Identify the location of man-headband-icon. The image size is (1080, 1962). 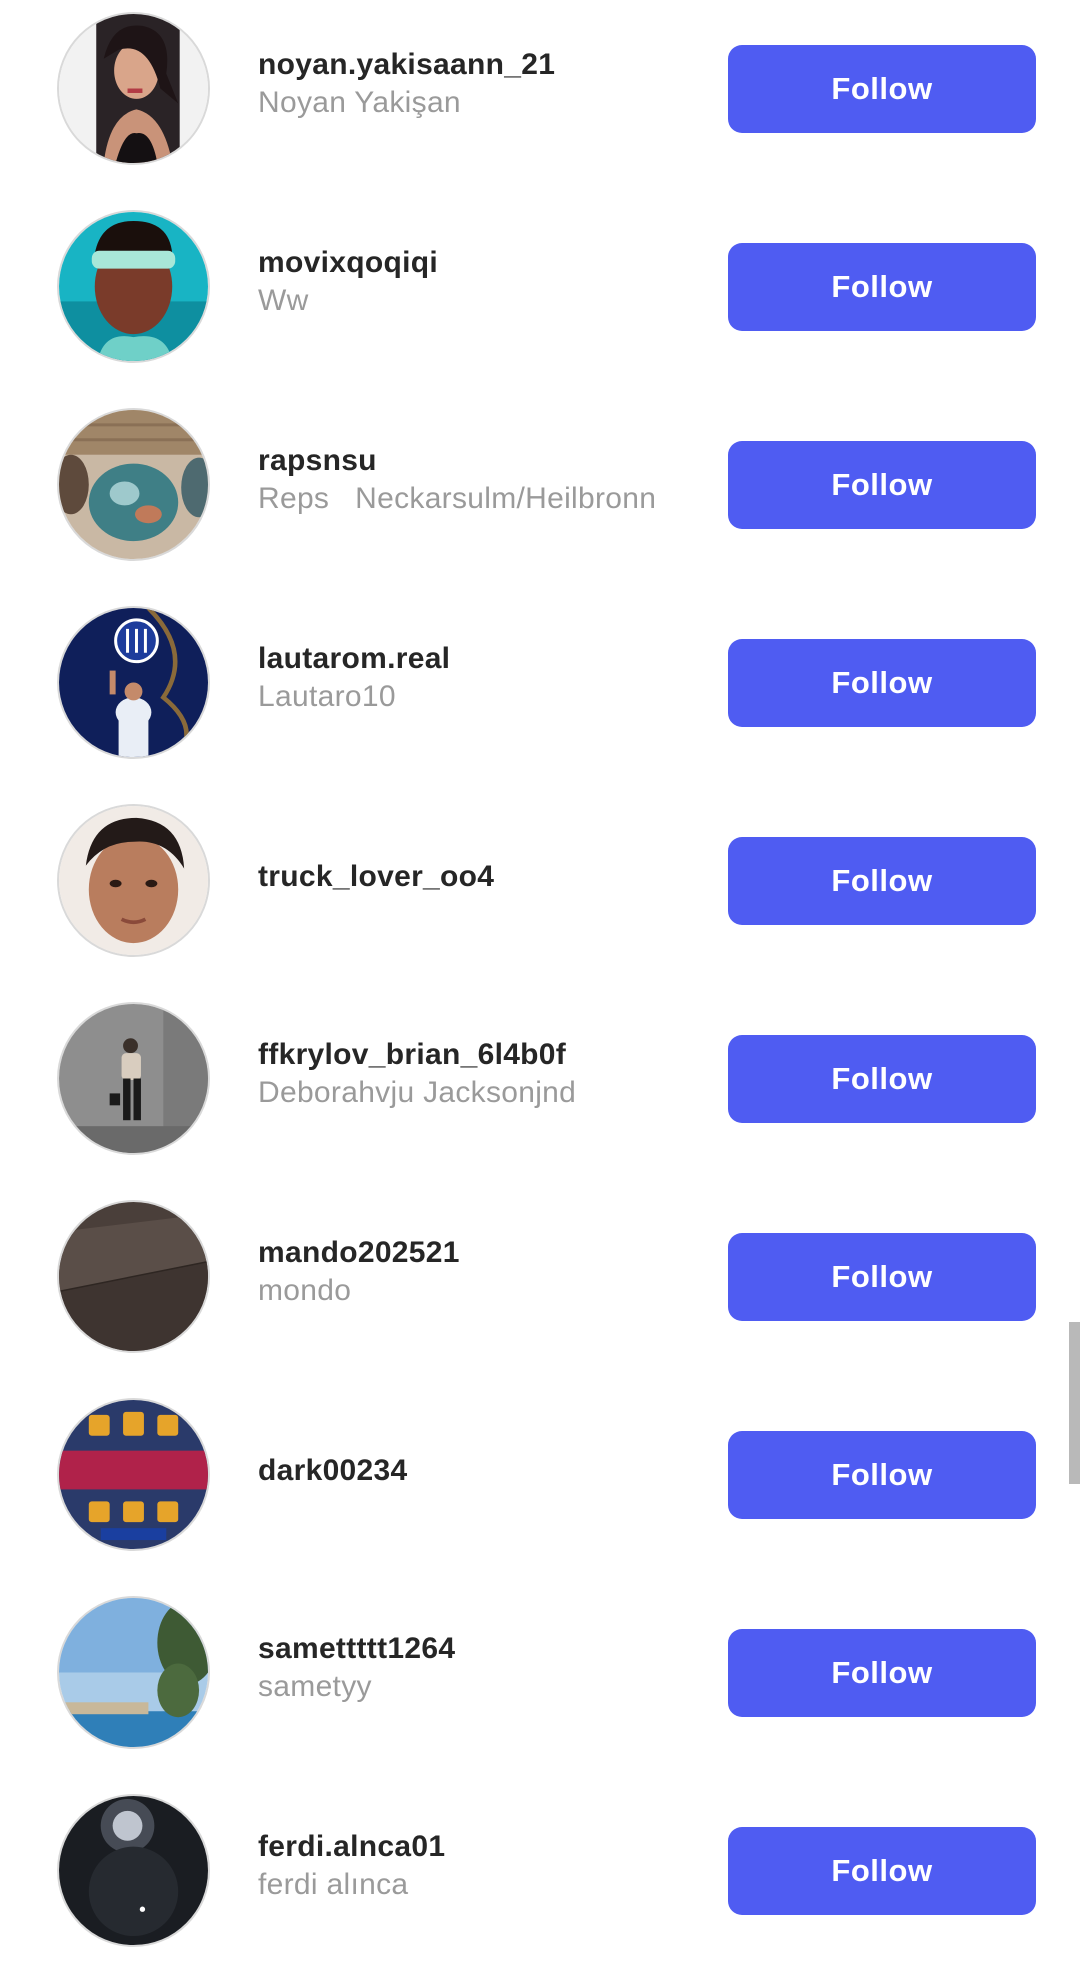
(133, 286).